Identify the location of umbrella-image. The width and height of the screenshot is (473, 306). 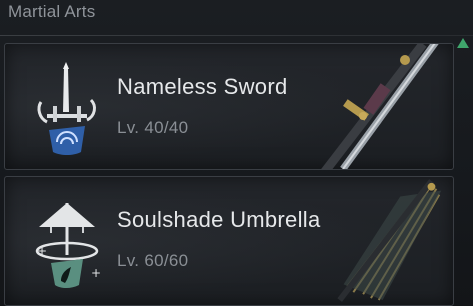
(389, 240).